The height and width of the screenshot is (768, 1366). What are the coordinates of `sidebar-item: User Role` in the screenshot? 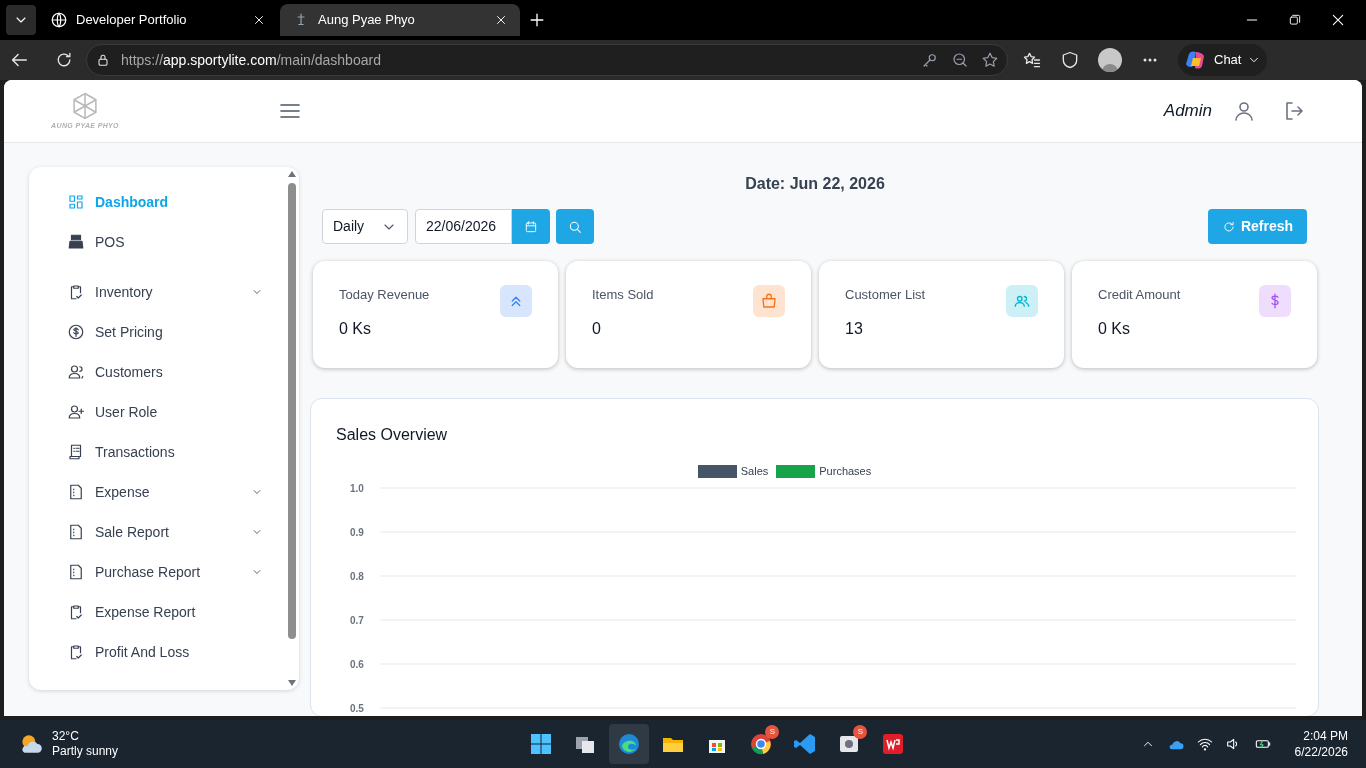 It's located at (164, 412).